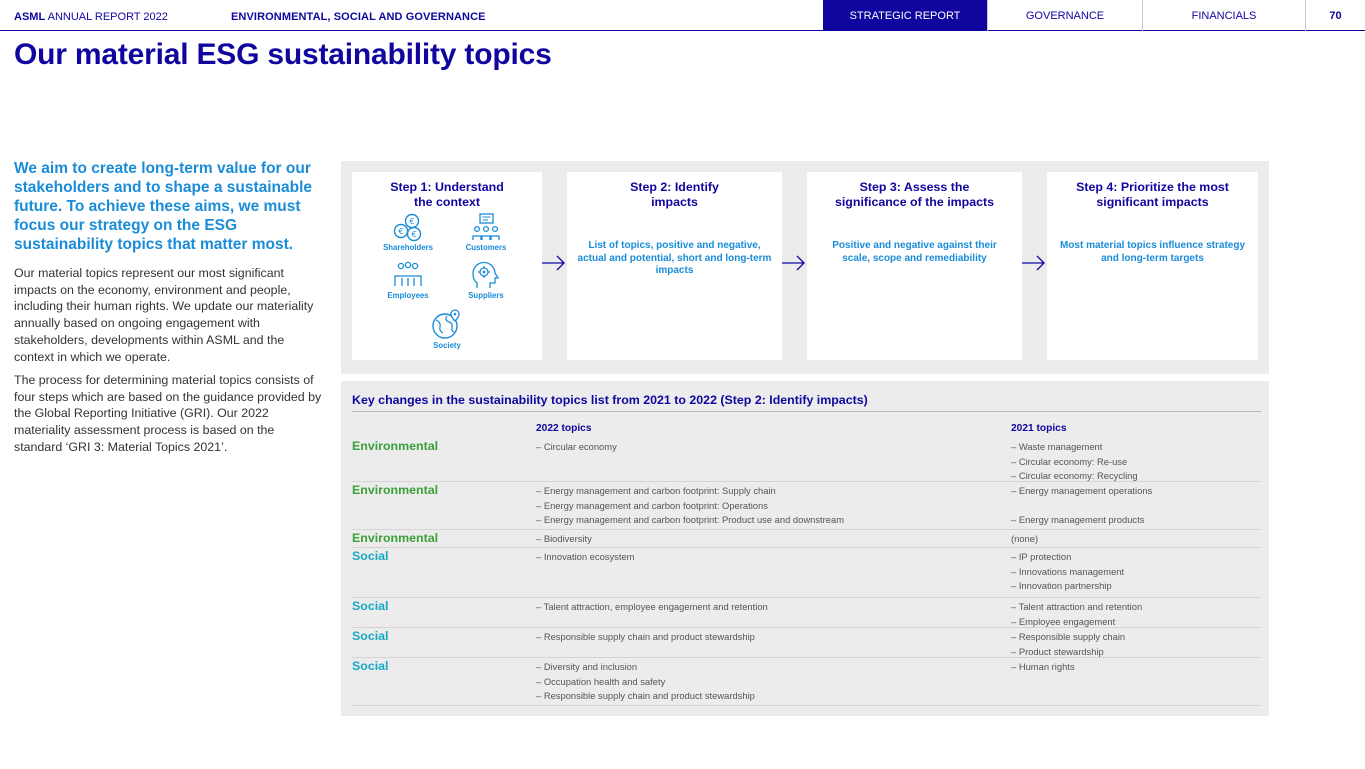 The width and height of the screenshot is (1365, 769). What do you see at coordinates (1057, 446) in the screenshot?
I see `topic-2021-item: – Waste management` at bounding box center [1057, 446].